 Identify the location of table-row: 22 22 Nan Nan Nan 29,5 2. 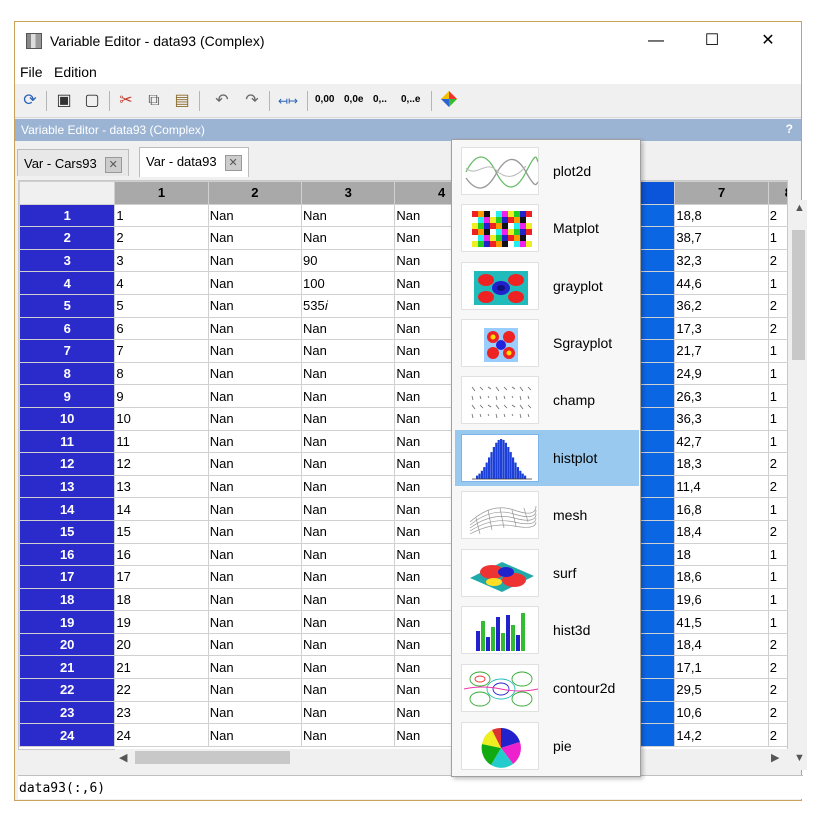
(403, 690).